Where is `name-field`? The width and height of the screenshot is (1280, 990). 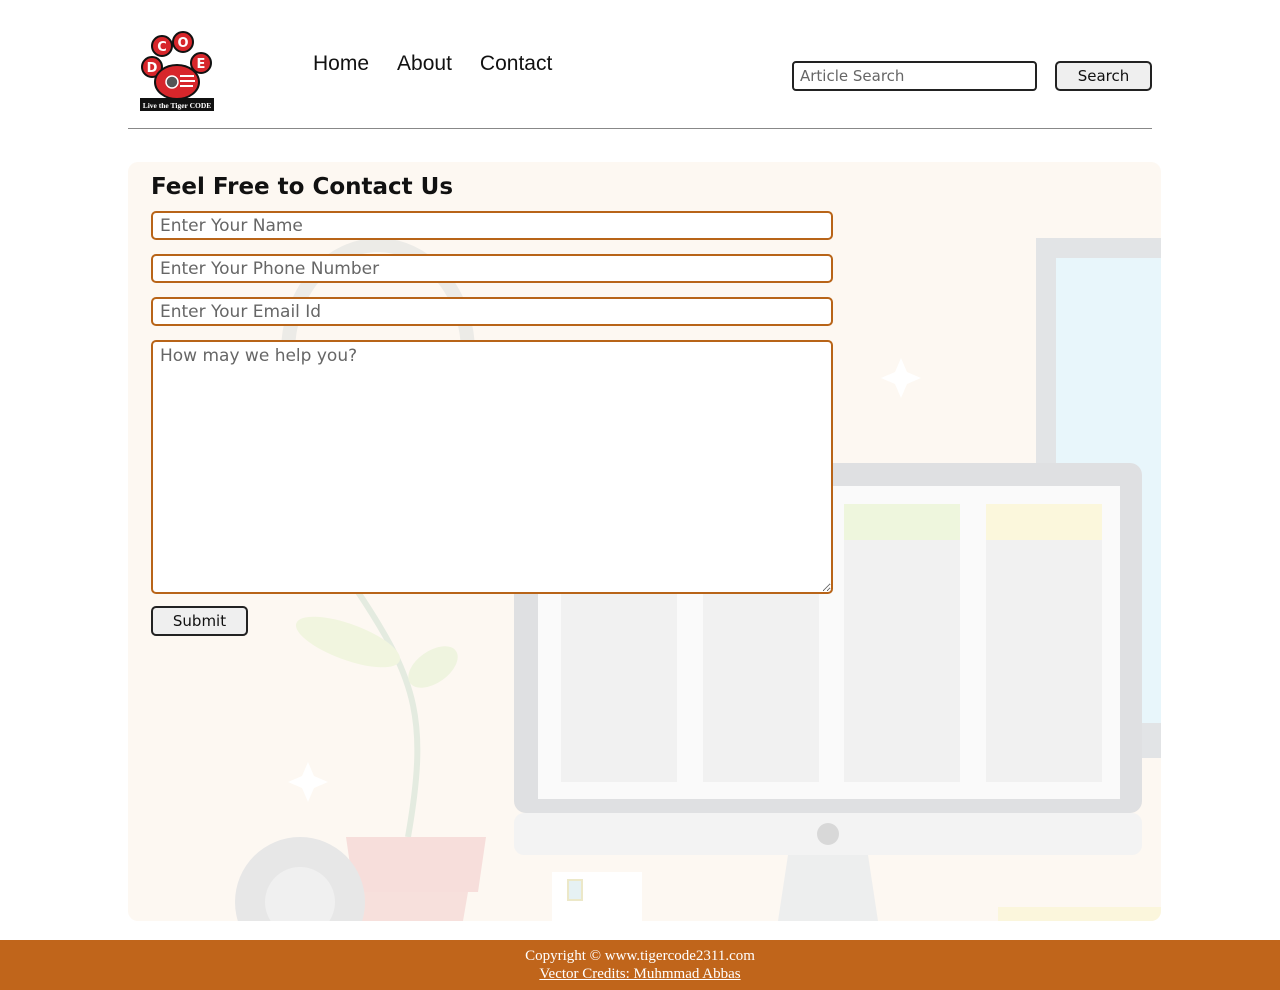 name-field is located at coordinates (492, 225).